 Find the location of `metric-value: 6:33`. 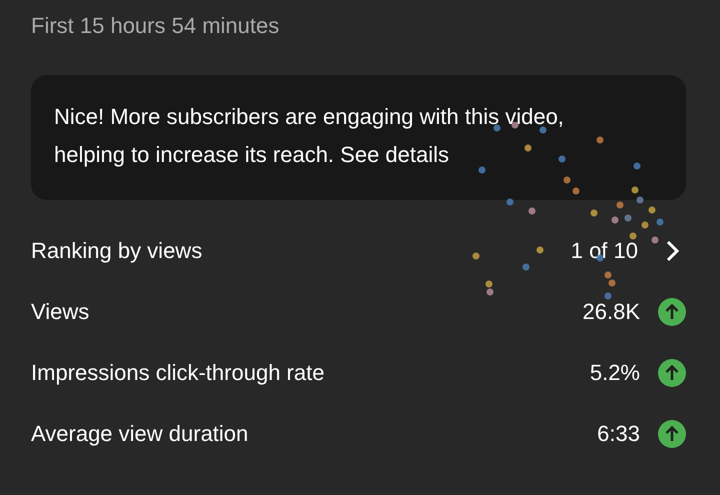

metric-value: 6:33 is located at coordinates (618, 434).